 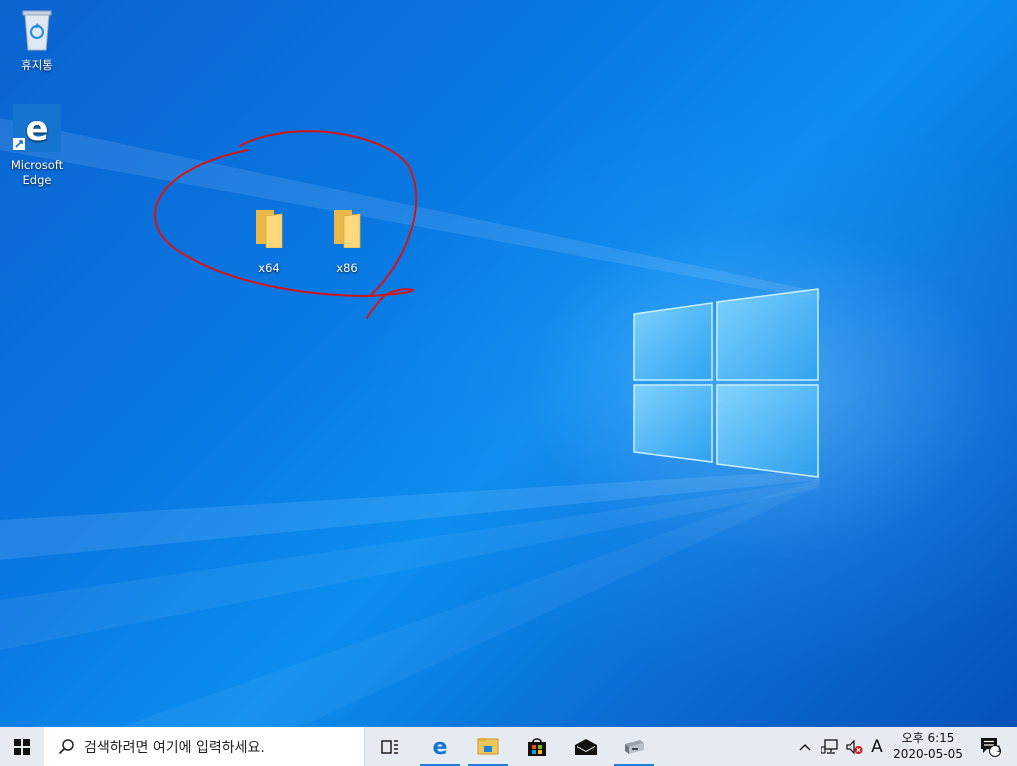 I want to click on edge-shortcut: e Microsoft Edge, so click(x=37, y=146).